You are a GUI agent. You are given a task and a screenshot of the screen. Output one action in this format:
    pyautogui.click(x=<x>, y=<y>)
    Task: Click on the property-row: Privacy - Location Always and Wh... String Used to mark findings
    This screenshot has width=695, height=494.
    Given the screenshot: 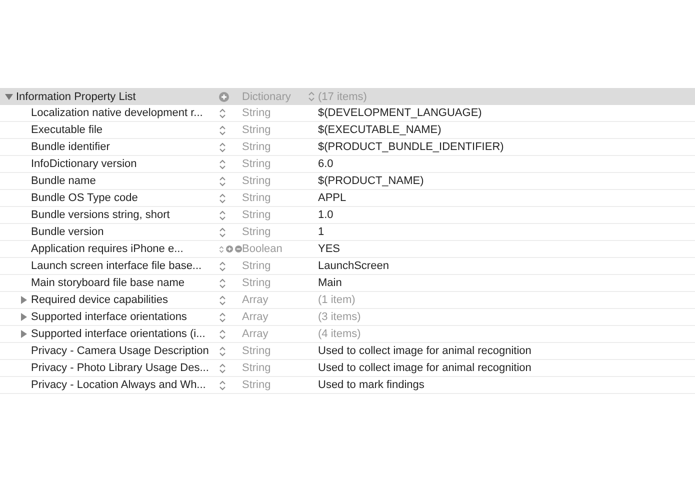 What is the action you would take?
    pyautogui.click(x=347, y=385)
    